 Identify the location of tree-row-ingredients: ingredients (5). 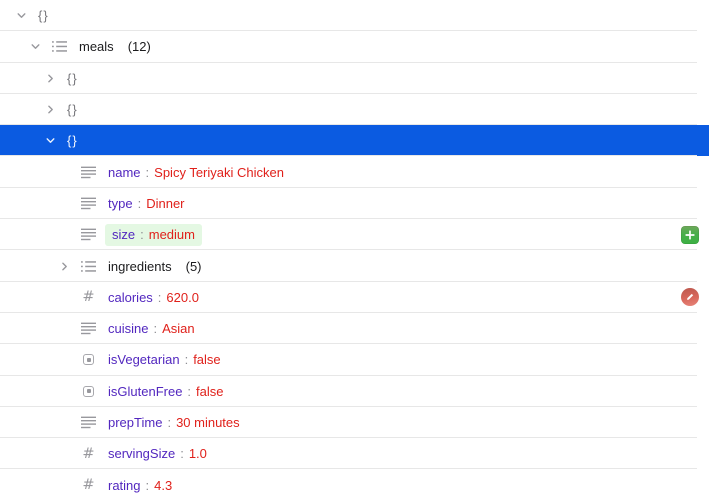
(354, 266).